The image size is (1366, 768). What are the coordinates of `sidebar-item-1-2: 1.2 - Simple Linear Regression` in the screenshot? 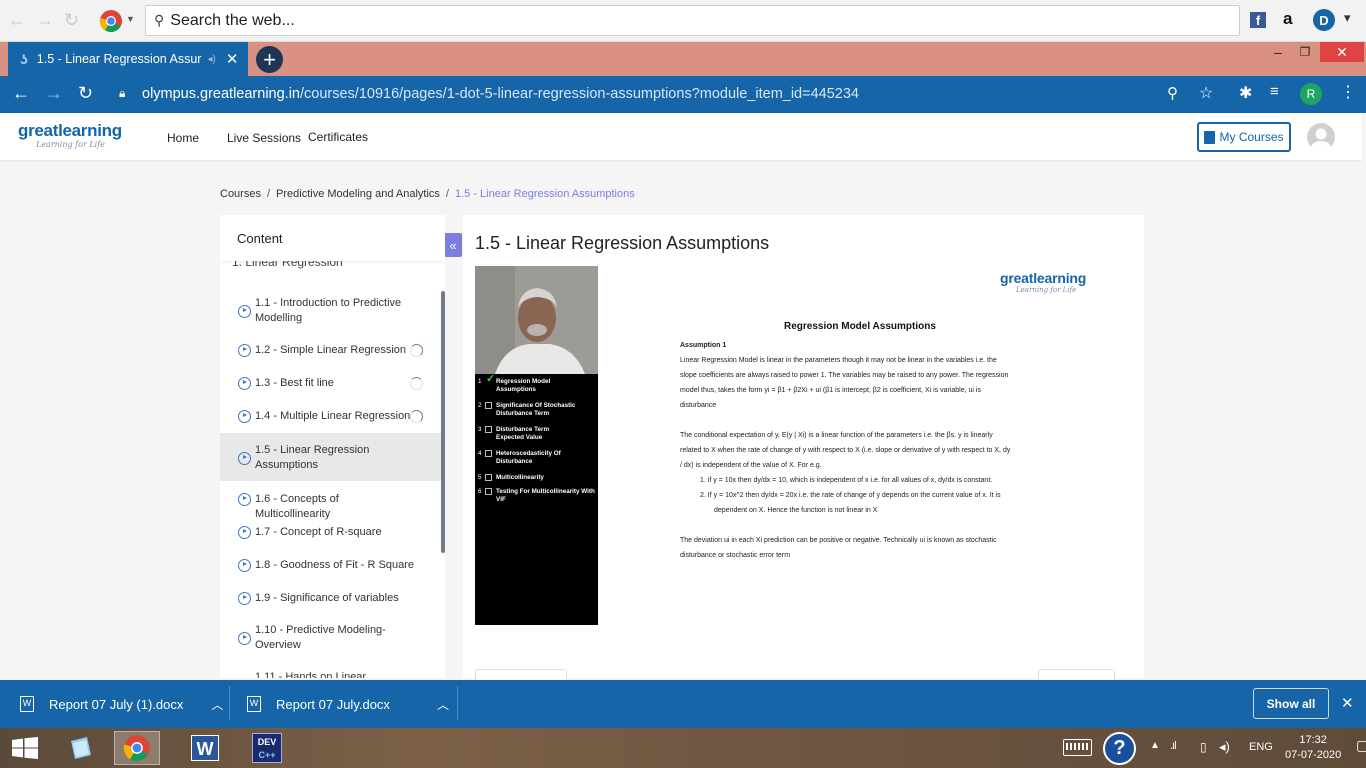 It's located at (330, 351).